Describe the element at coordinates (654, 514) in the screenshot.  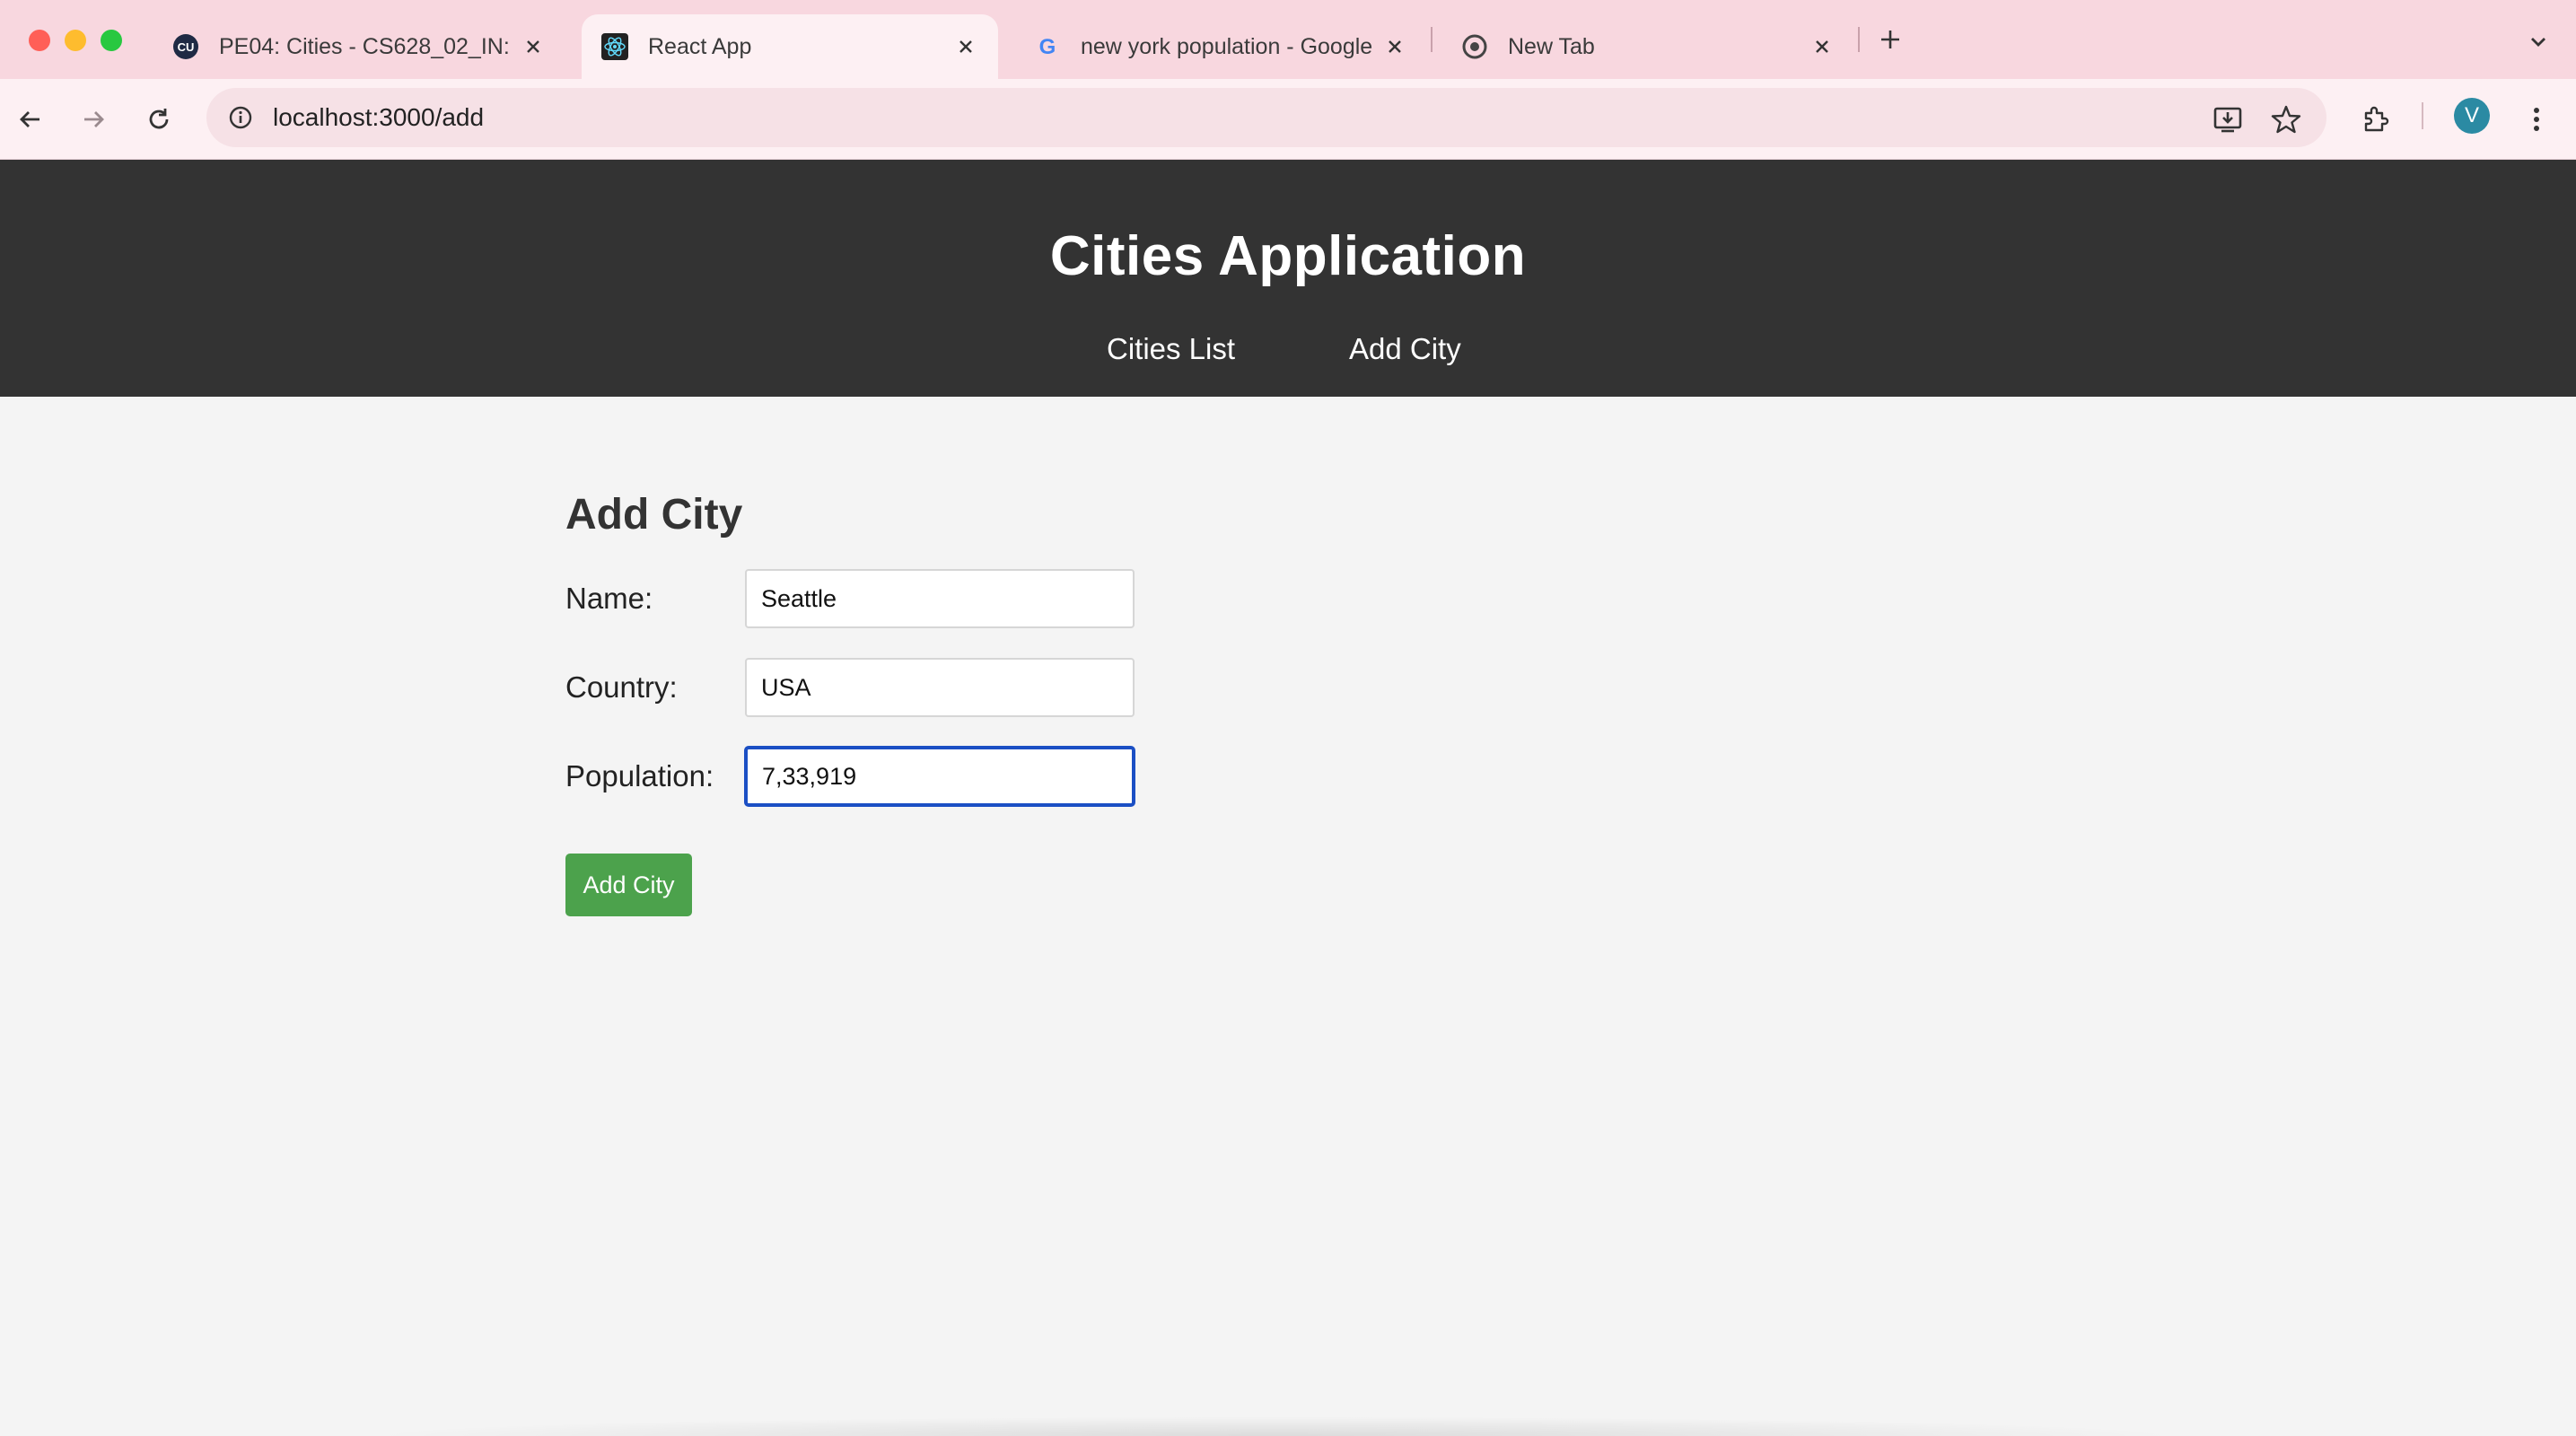
I see `page-title: Add City` at that location.